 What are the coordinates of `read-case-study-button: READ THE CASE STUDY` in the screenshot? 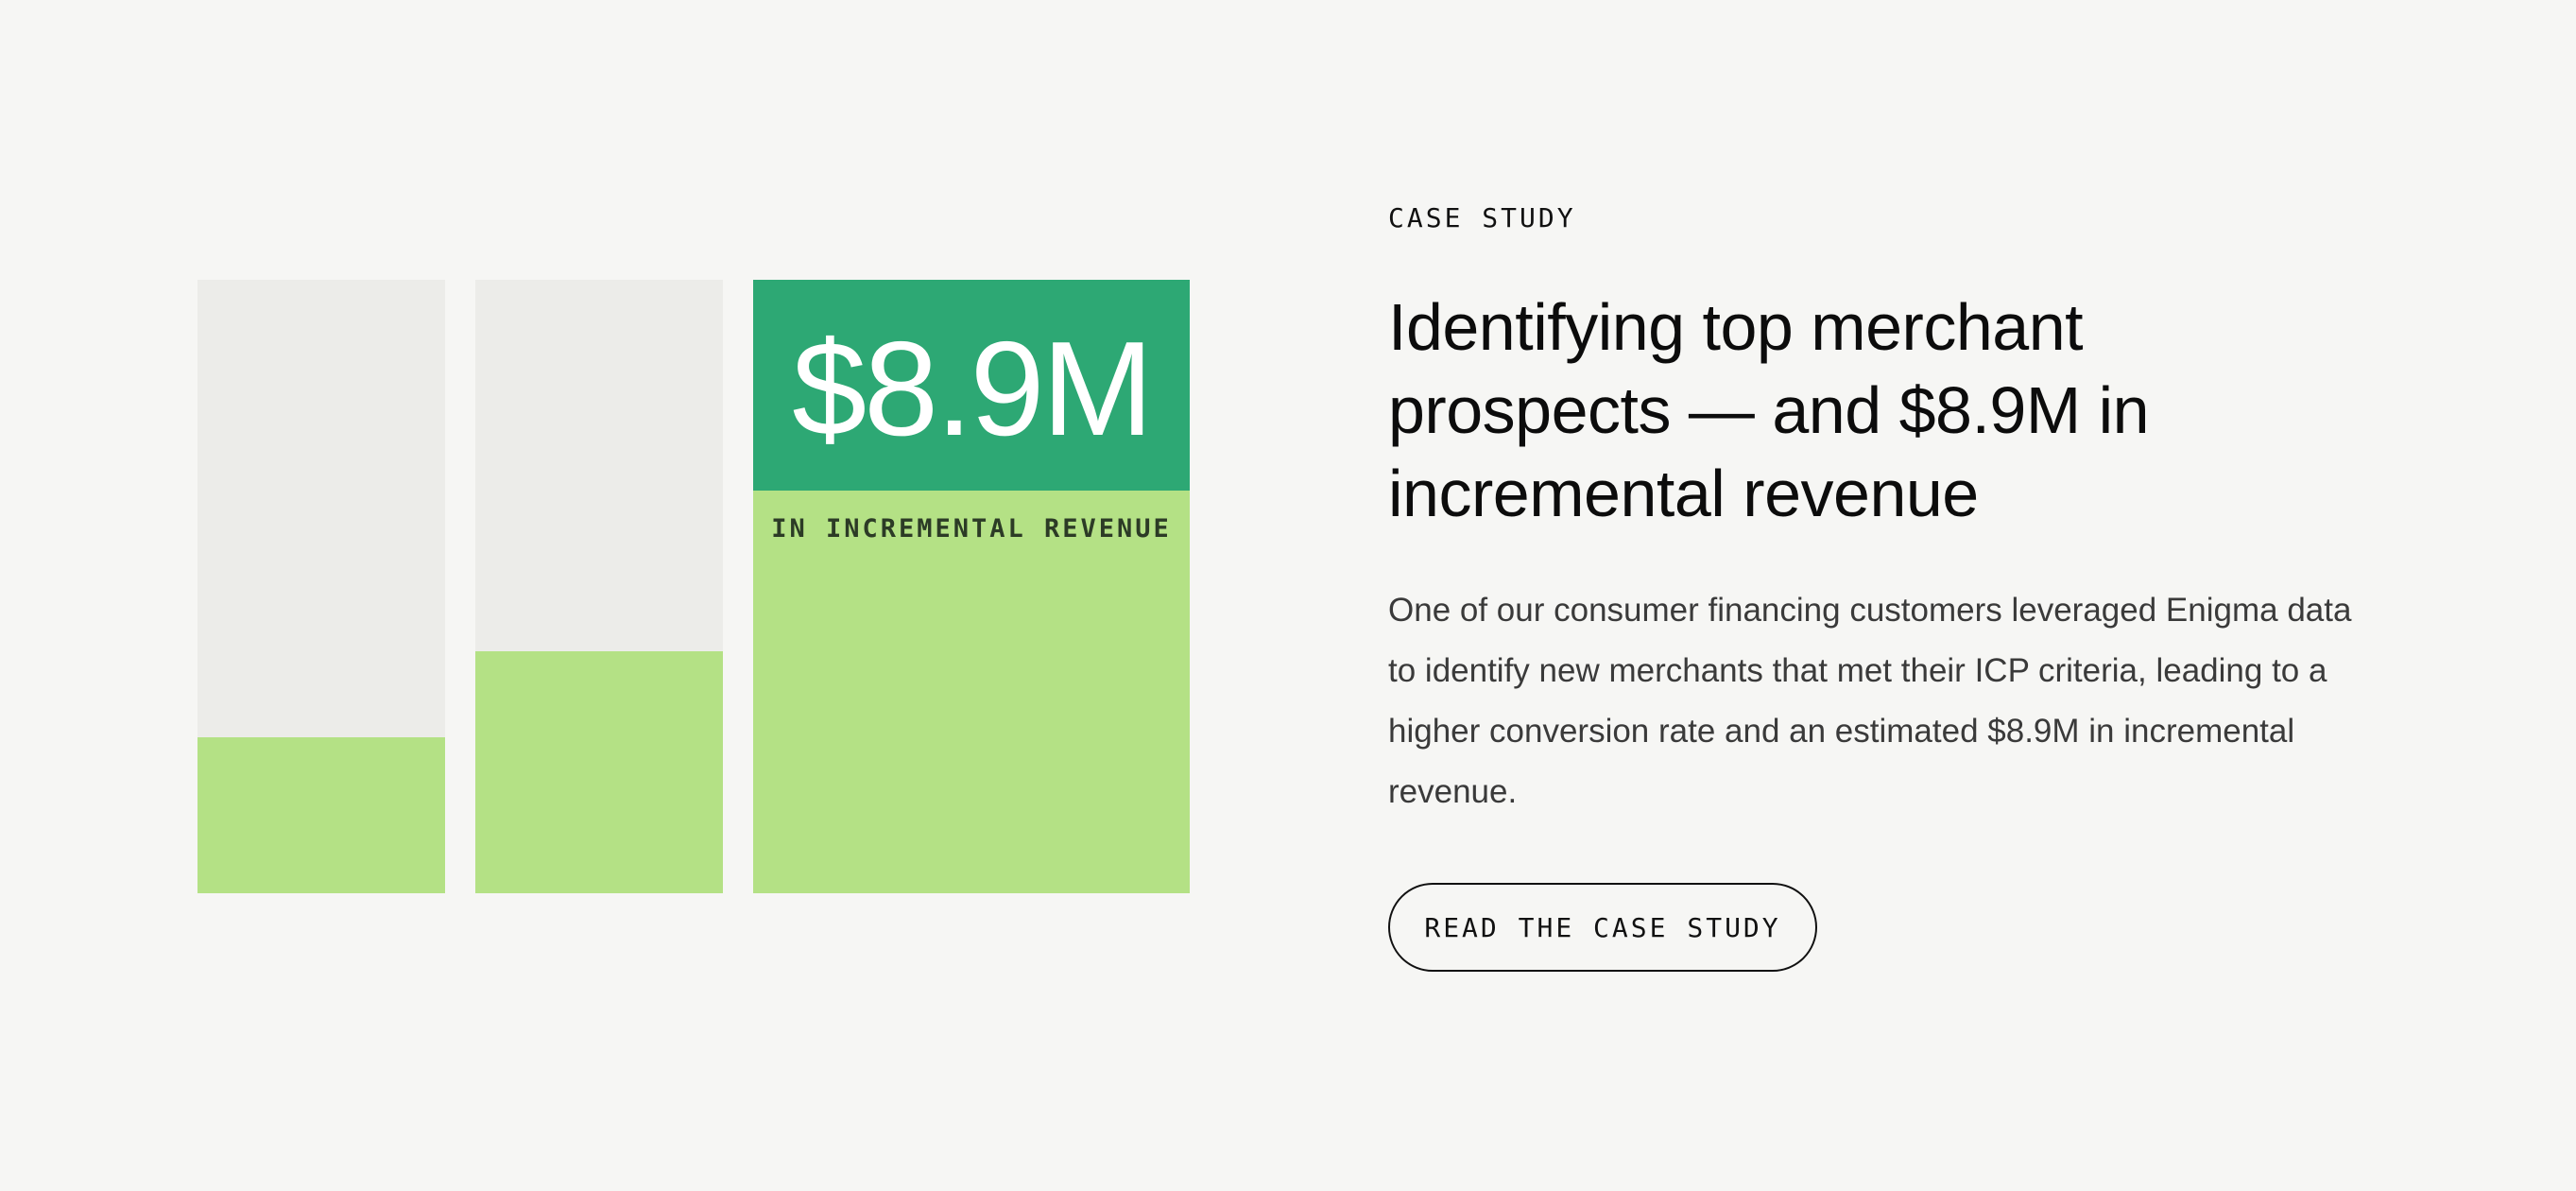 It's located at (1602, 927).